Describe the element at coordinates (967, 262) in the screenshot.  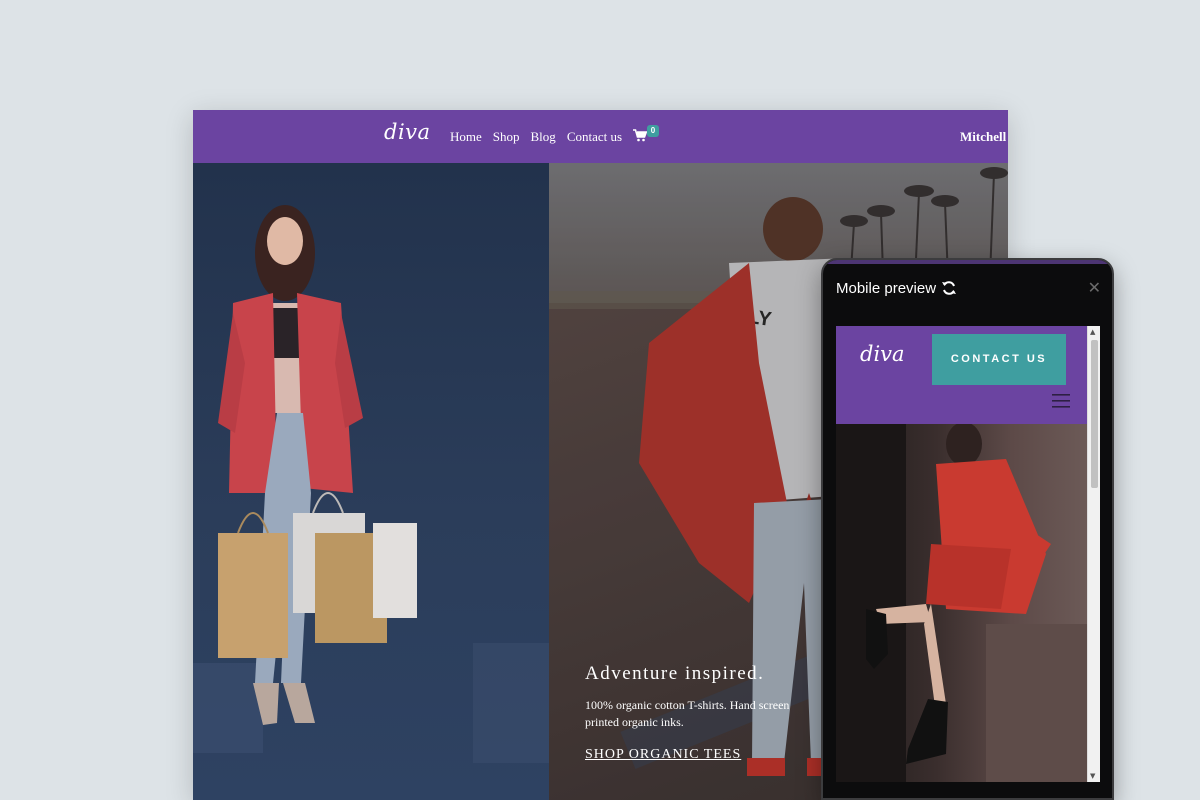
I see `device-top-bar` at that location.